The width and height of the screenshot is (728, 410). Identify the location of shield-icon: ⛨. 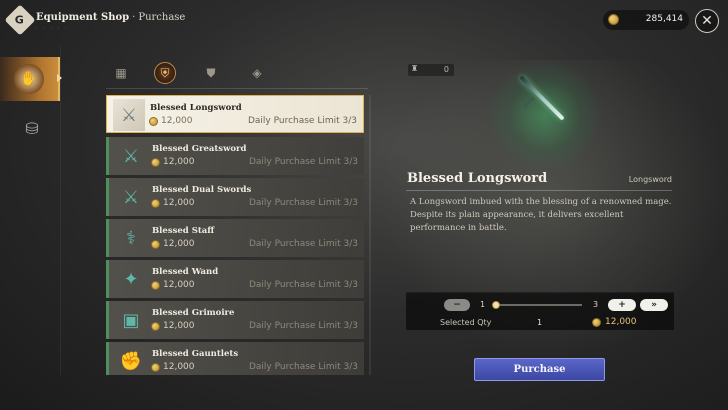
(165, 72).